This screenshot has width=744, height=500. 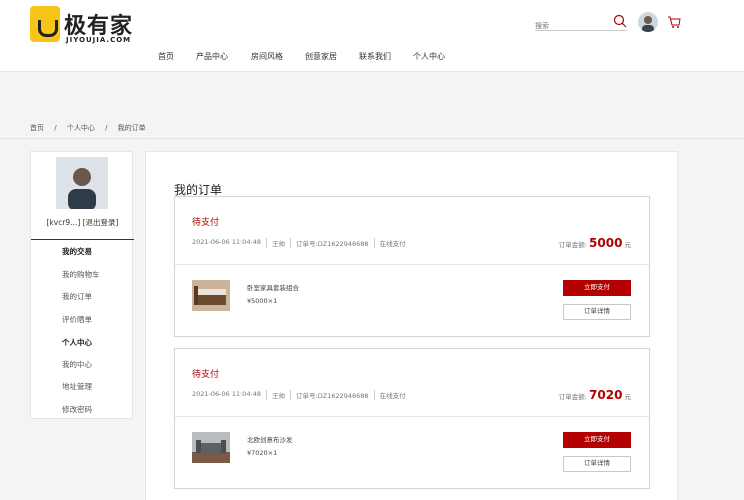 What do you see at coordinates (433, 56) in the screenshot?
I see `nav-item-personal: 个人中心` at bounding box center [433, 56].